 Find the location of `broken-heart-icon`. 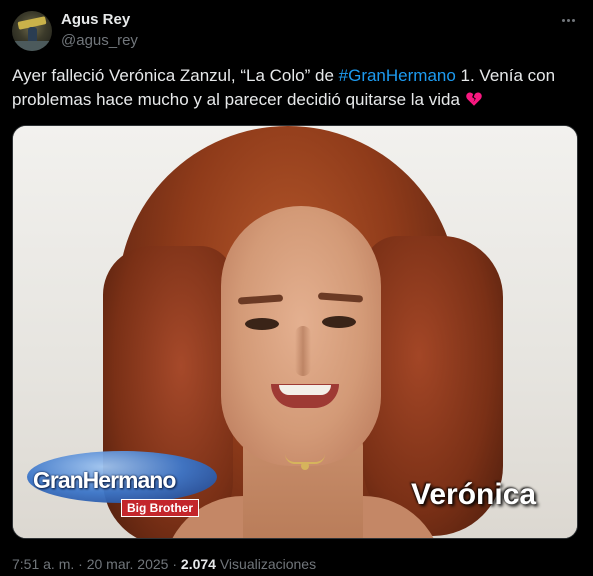

broken-heart-icon is located at coordinates (474, 102).